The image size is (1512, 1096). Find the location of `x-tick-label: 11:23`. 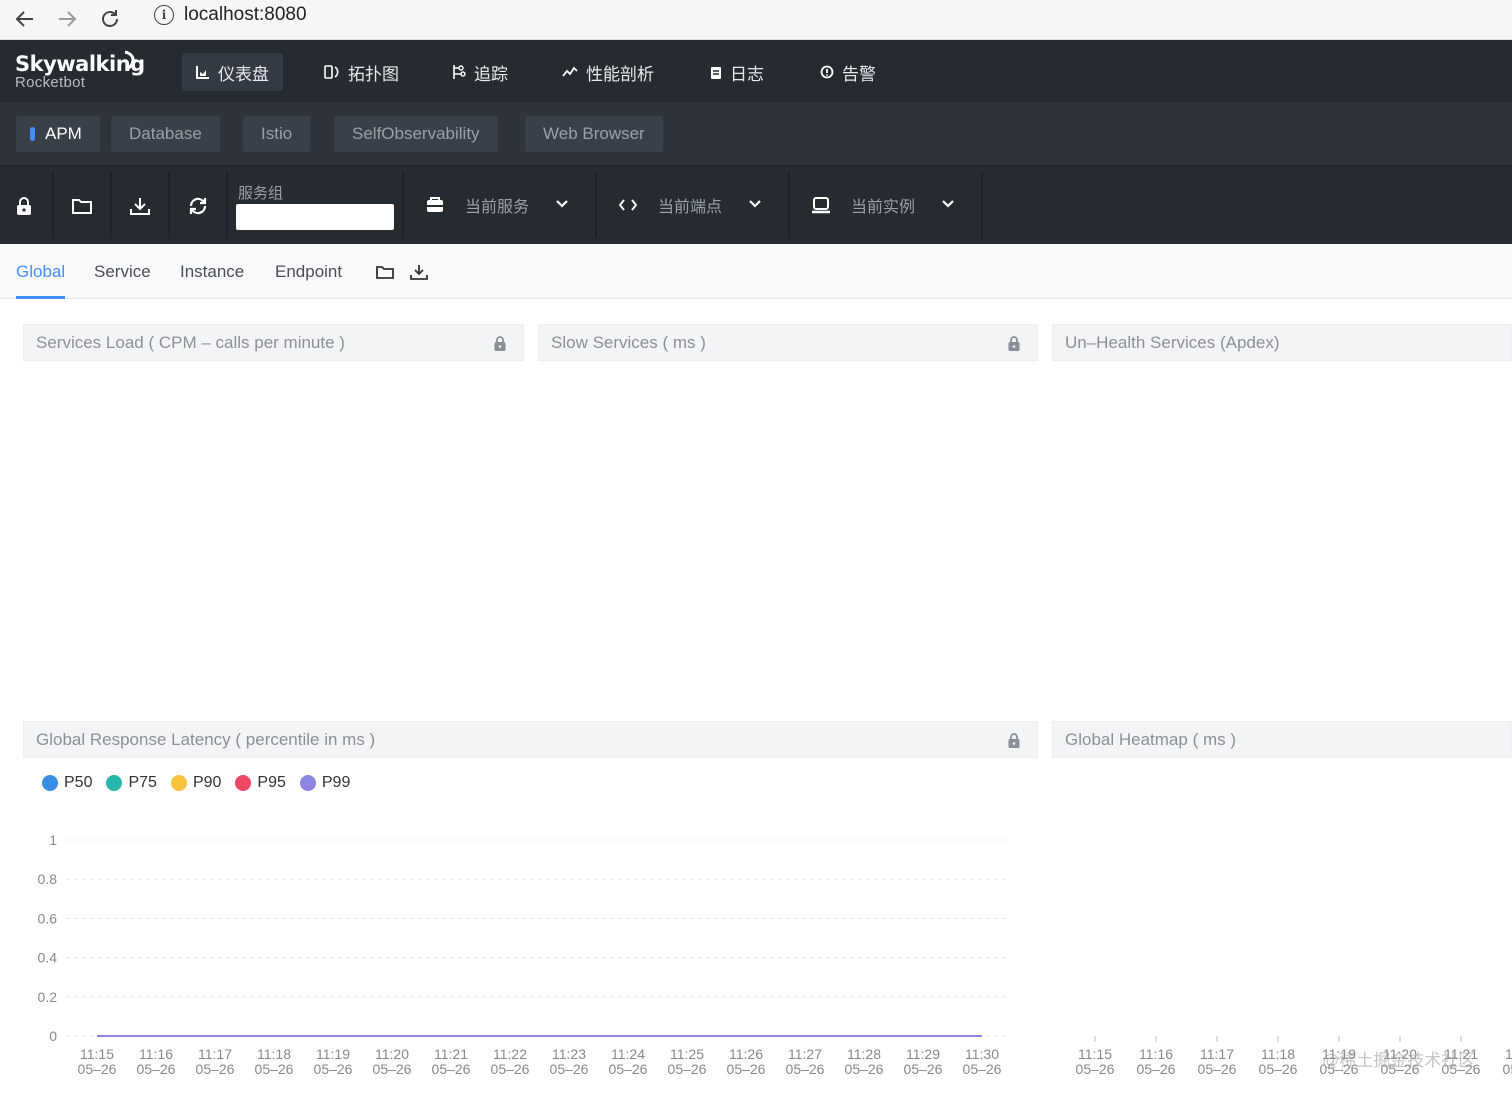

x-tick-label: 11:23 is located at coordinates (569, 1054).